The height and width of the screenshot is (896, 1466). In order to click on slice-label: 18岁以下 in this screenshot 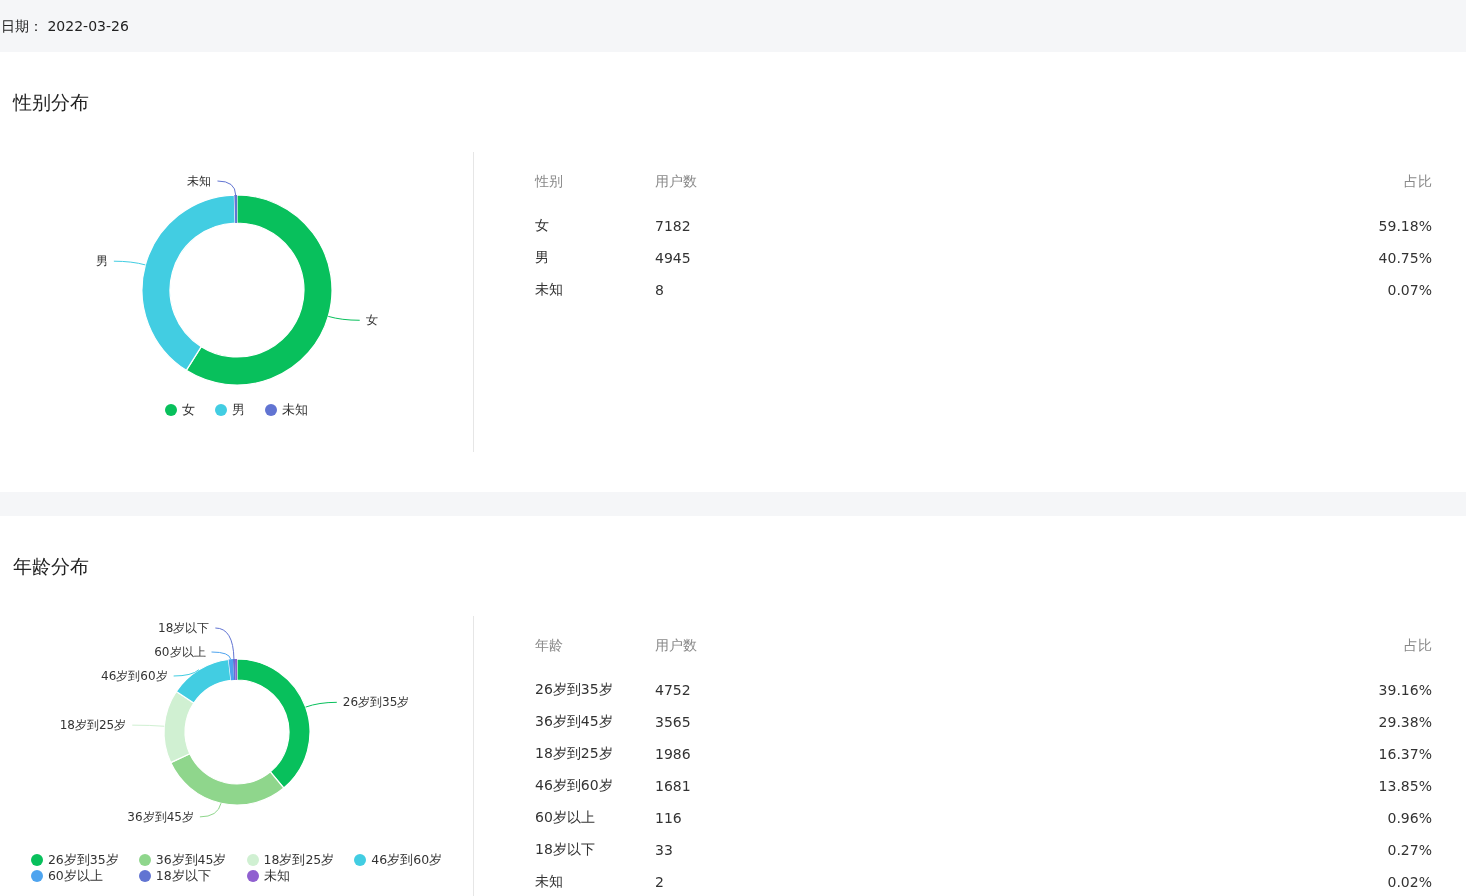, I will do `click(184, 628)`.